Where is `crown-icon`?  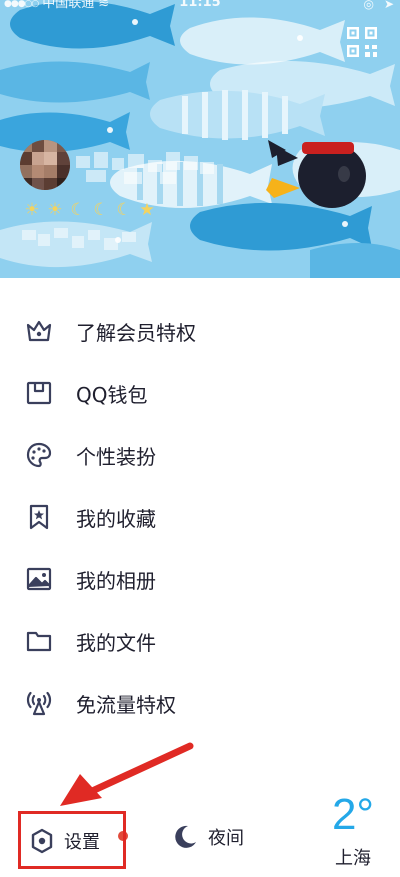
crown-icon is located at coordinates (39, 331).